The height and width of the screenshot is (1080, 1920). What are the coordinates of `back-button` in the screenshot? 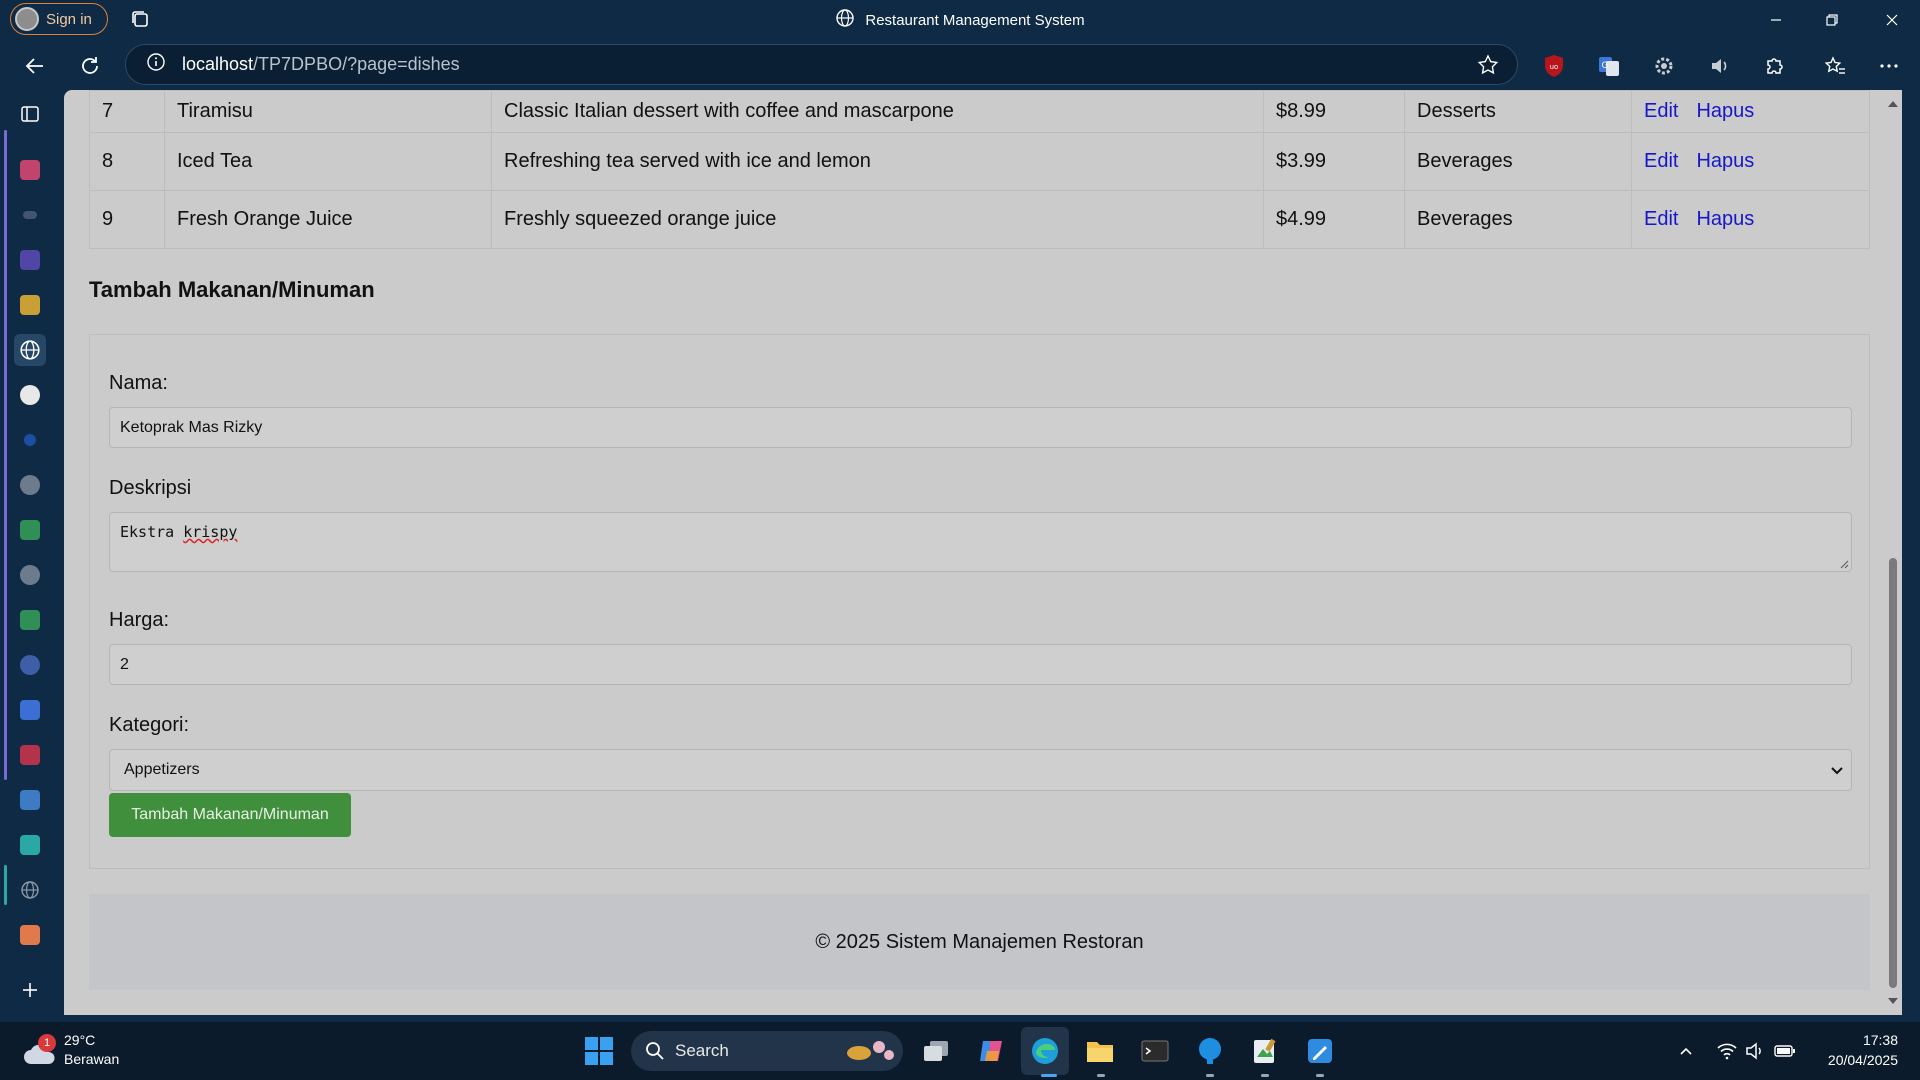 It's located at (35, 66).